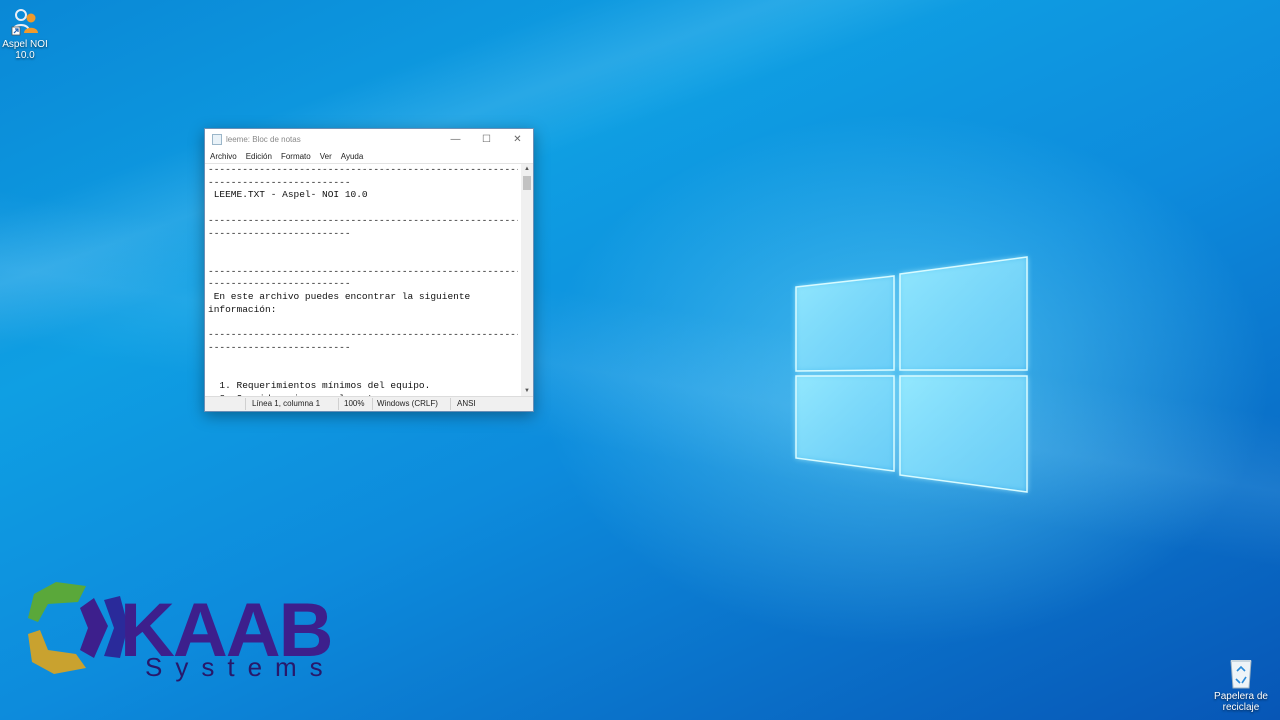 The height and width of the screenshot is (720, 1280). What do you see at coordinates (286, 403) in the screenshot?
I see `status-cursor-position: Línea 1, columna 1` at bounding box center [286, 403].